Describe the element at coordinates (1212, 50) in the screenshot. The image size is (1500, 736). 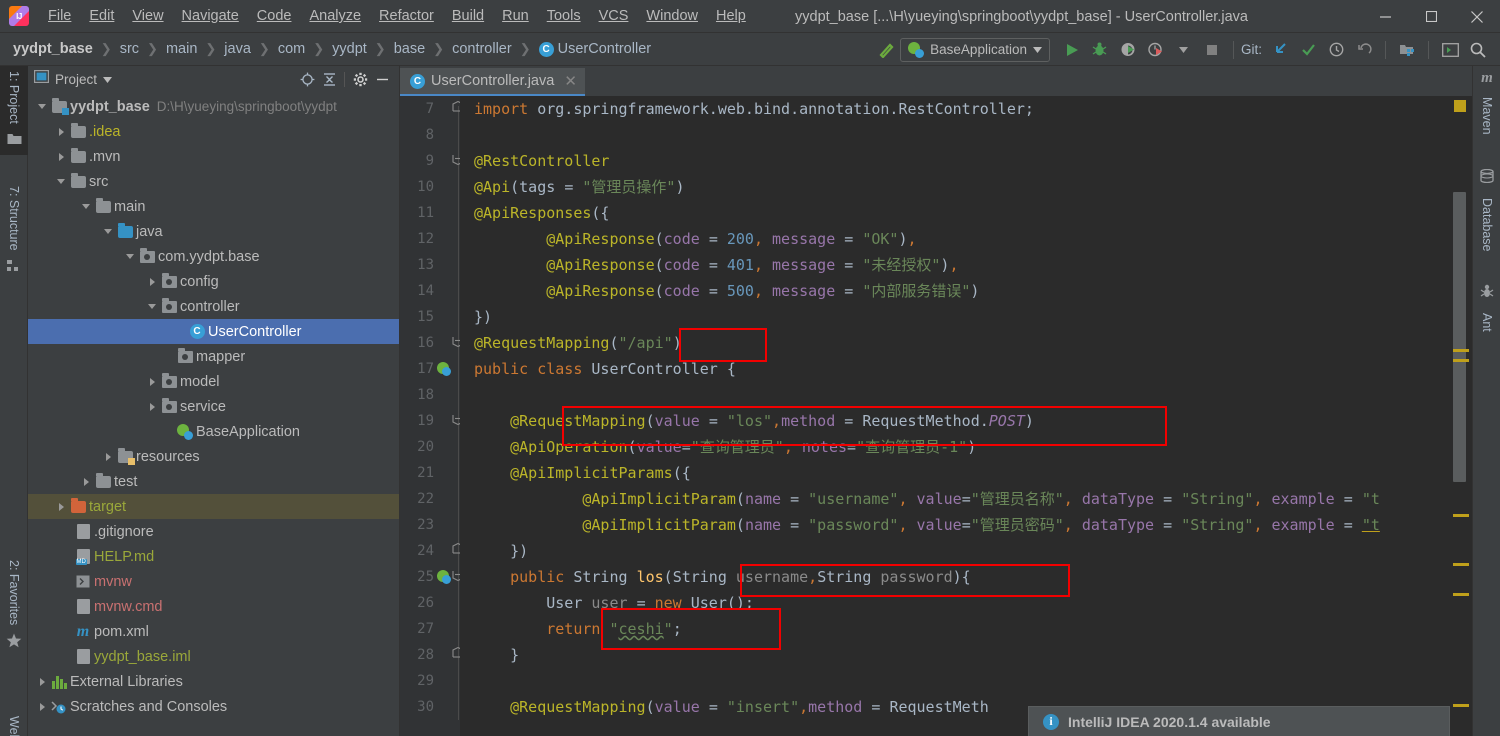
I see `stop-button` at that location.